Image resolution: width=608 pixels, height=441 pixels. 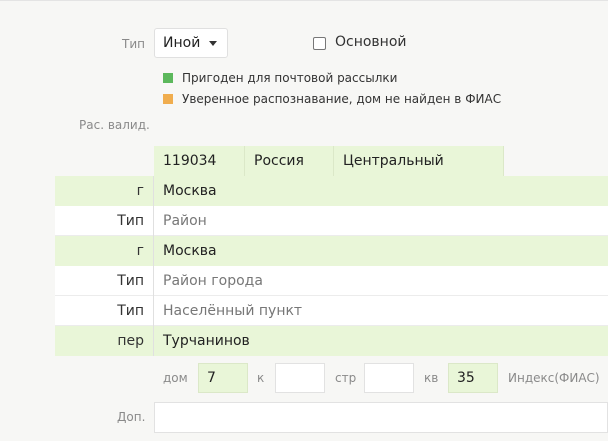 What do you see at coordinates (554, 378) in the screenshot?
I see `fias-index-label: Индекс(ФИАС)` at bounding box center [554, 378].